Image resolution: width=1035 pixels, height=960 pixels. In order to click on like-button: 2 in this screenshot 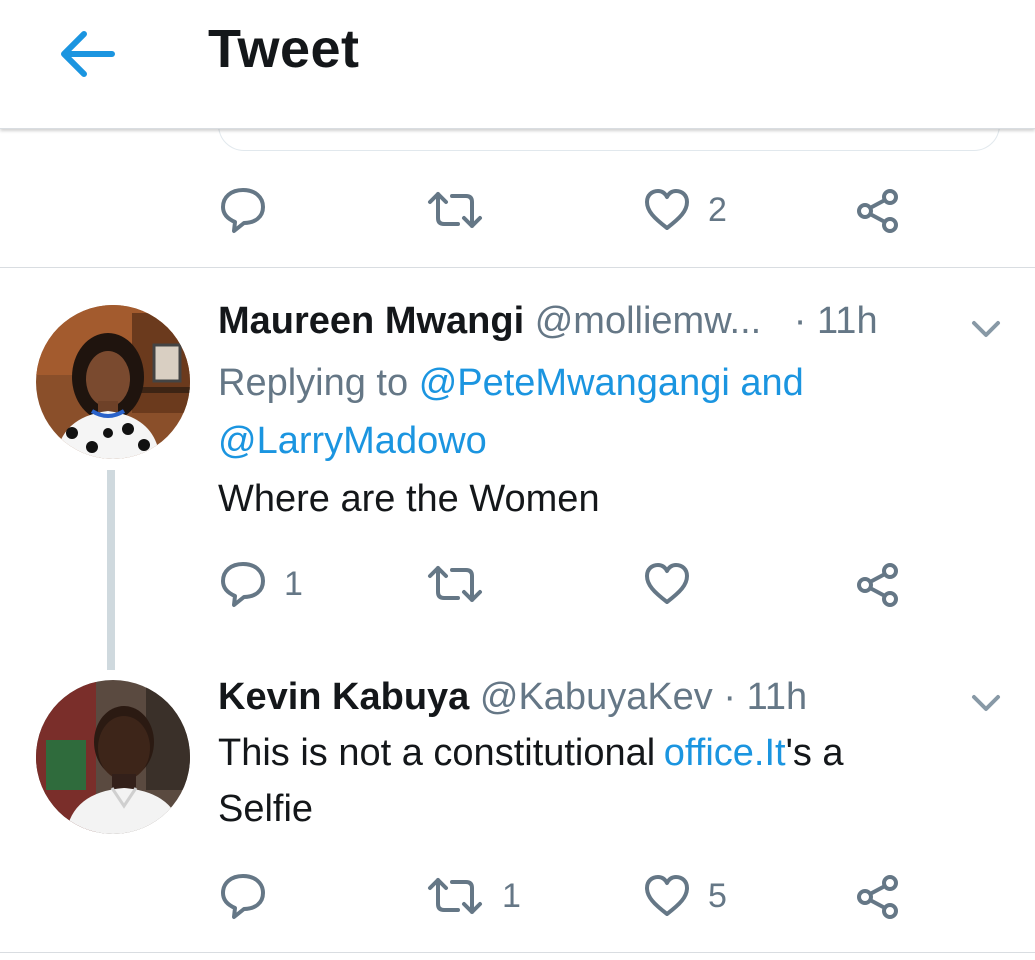, I will do `click(685, 210)`.